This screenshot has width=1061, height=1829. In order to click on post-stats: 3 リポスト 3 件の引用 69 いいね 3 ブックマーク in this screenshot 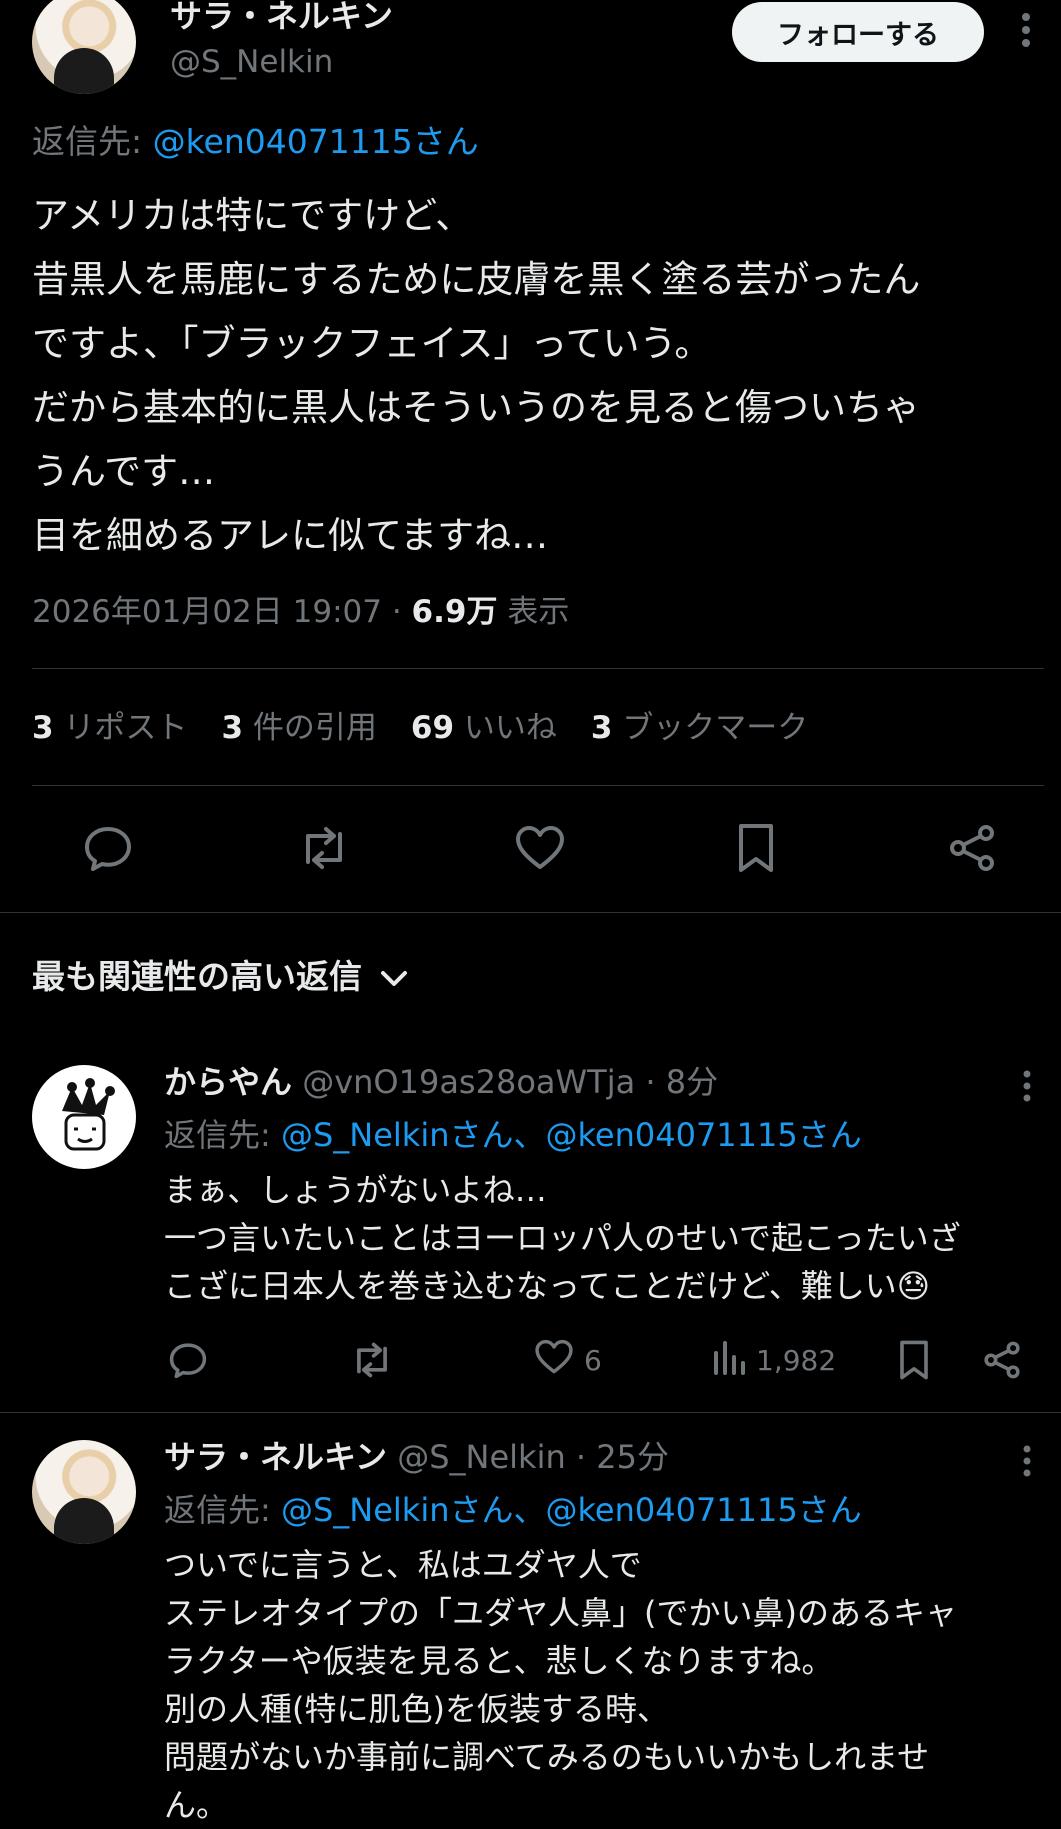, I will do `click(420, 728)`.